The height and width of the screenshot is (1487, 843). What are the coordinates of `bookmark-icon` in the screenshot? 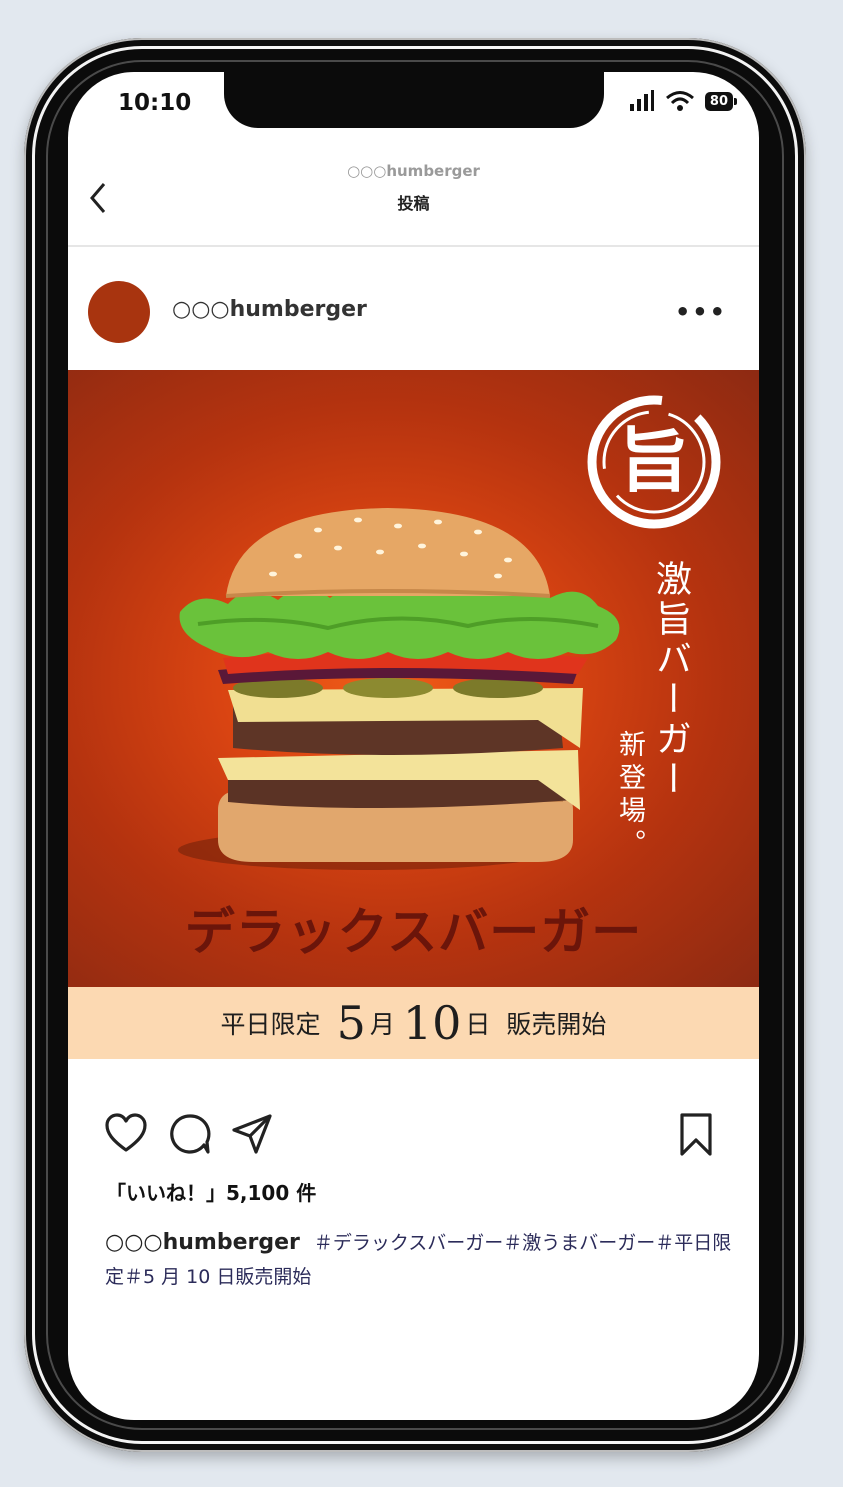 It's located at (696, 1134).